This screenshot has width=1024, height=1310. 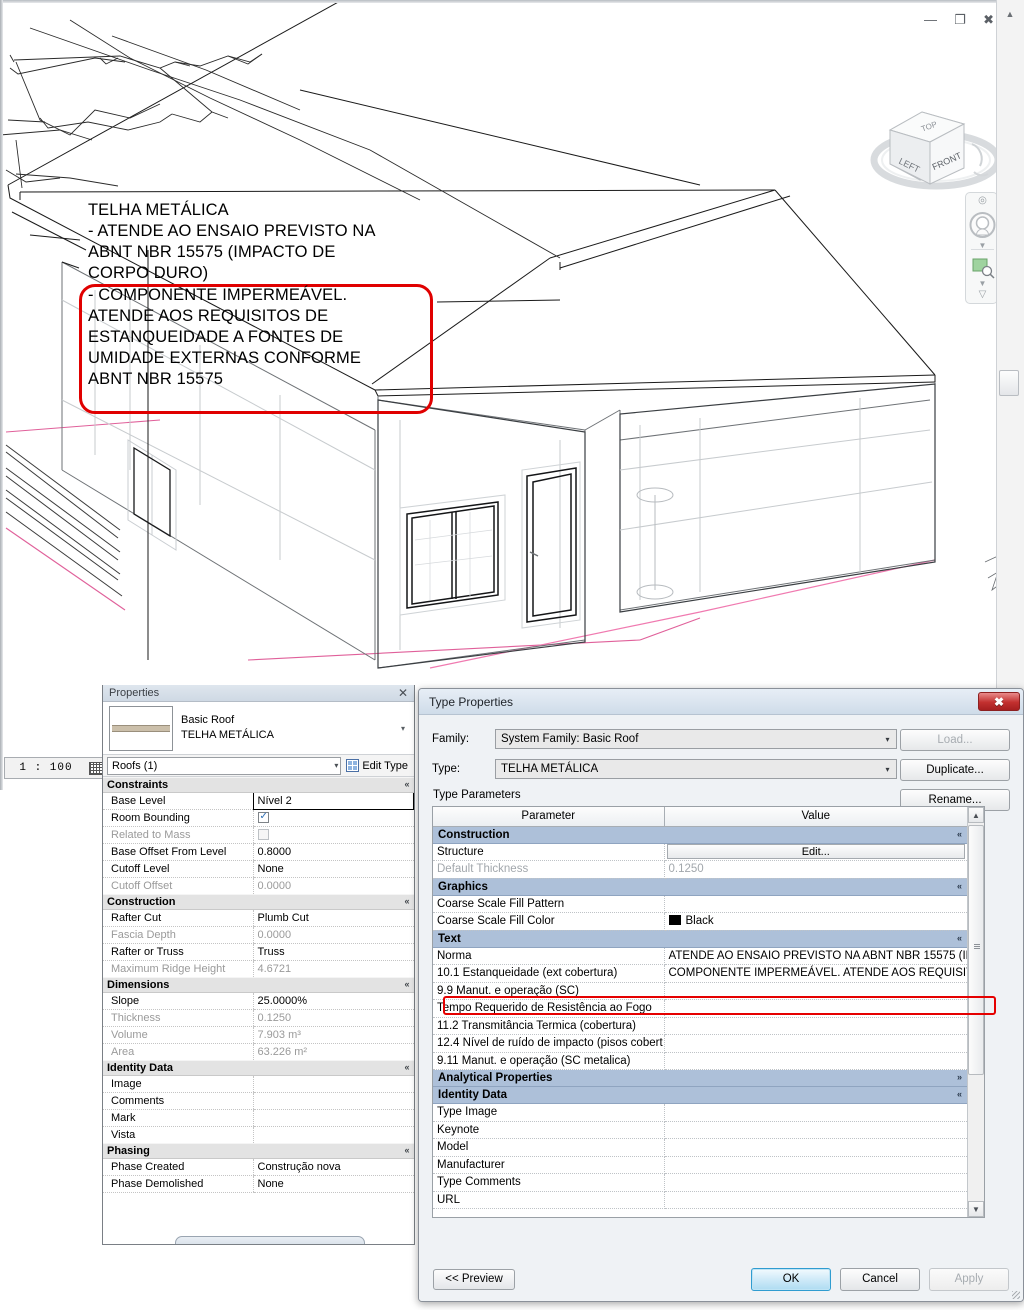 I want to click on property-row: Mark, so click(x=258, y=1118).